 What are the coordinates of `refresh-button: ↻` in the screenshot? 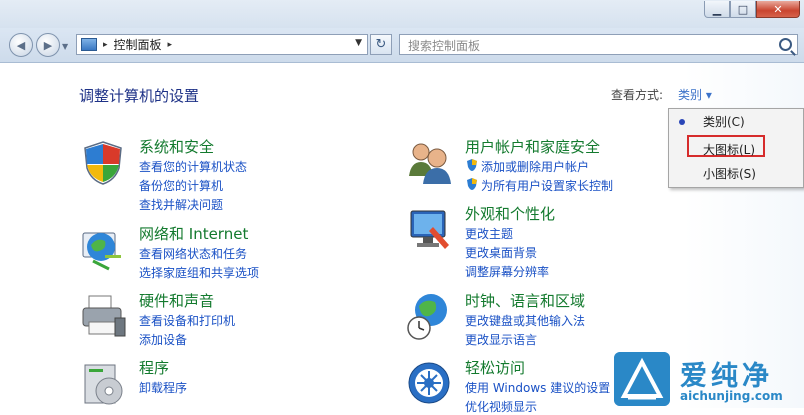 It's located at (381, 44).